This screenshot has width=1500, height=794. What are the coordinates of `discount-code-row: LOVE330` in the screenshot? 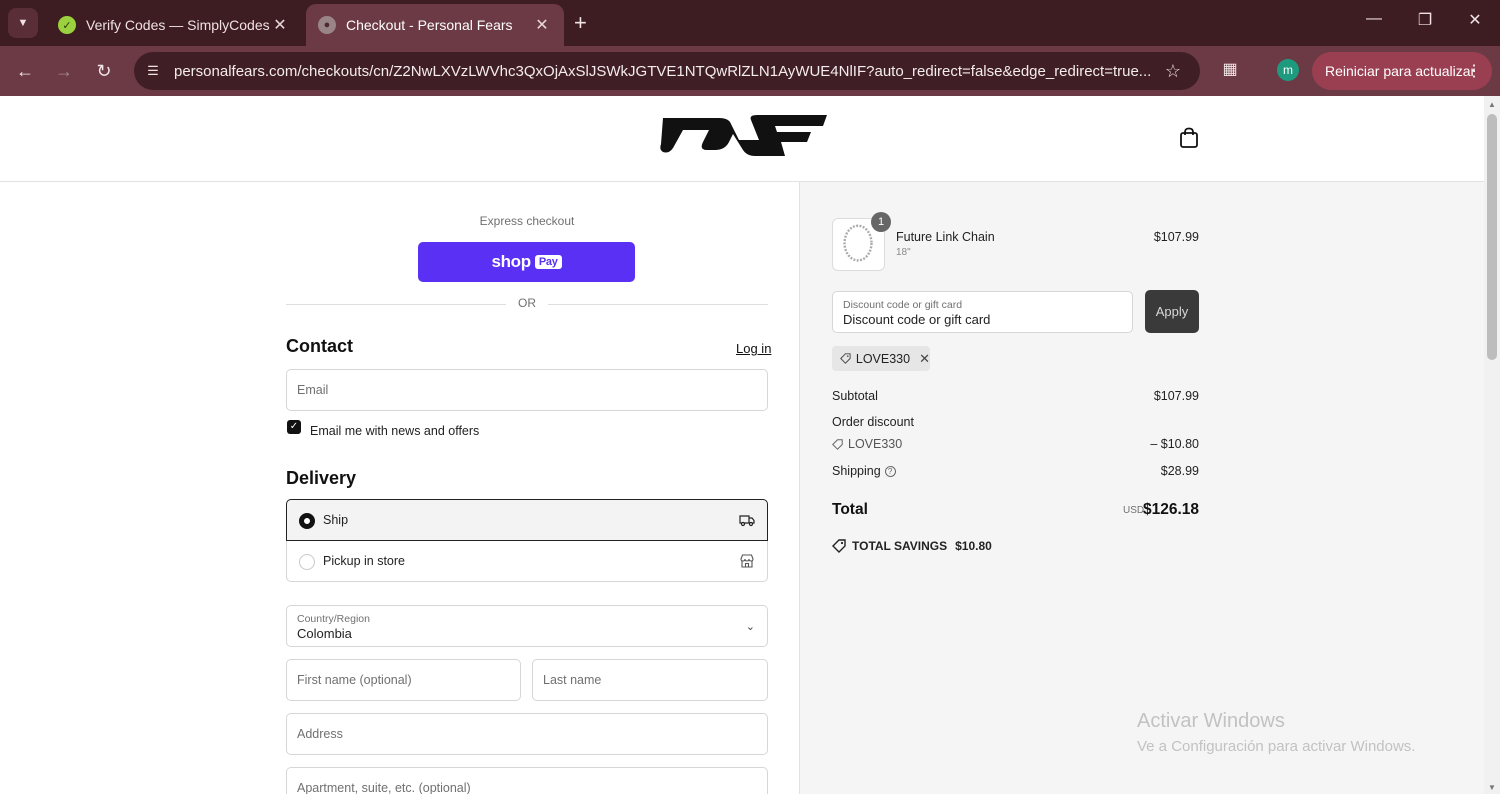 It's located at (867, 444).